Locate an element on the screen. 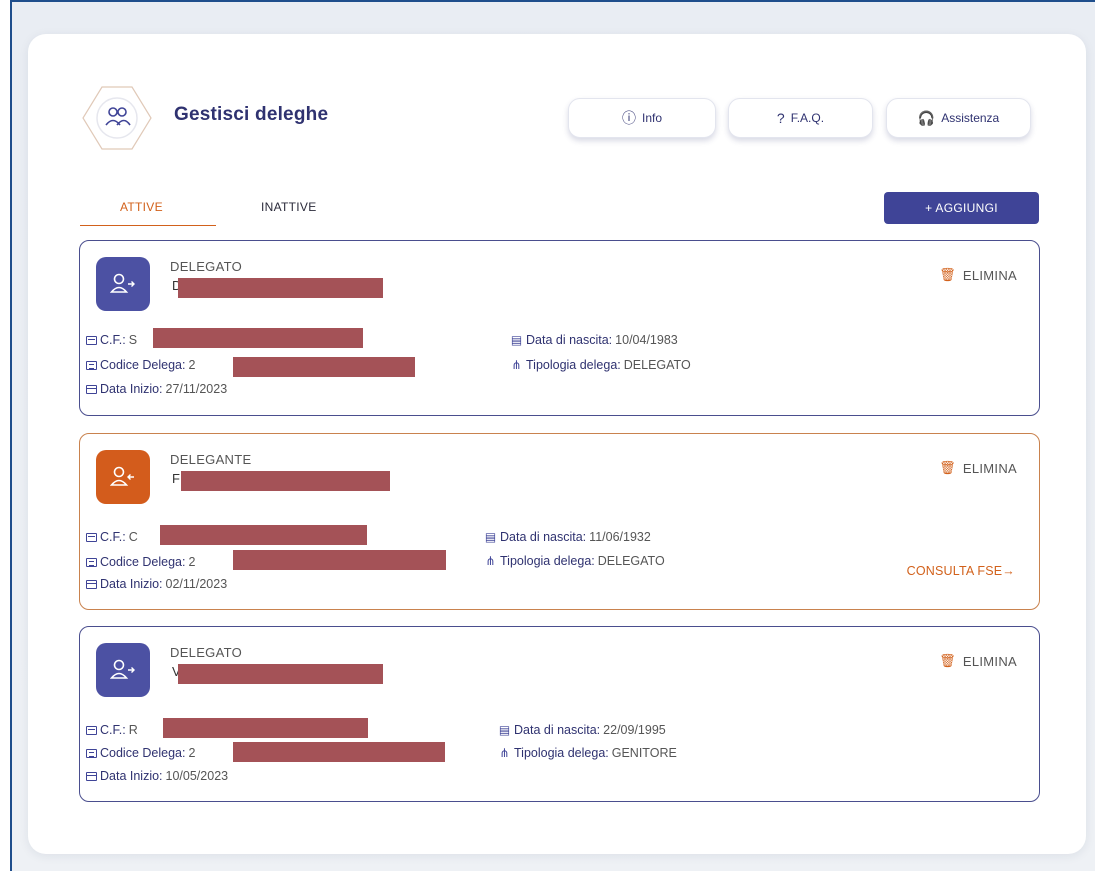 The image size is (1095, 871). data-nascita-value: 22/09/1995 is located at coordinates (634, 730).